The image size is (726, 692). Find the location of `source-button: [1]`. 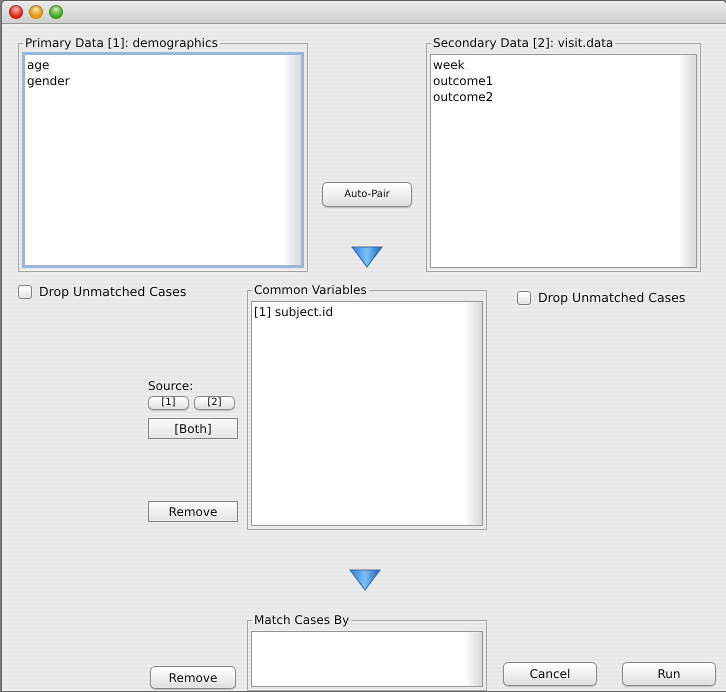

source-button: [1] is located at coordinates (168, 403).